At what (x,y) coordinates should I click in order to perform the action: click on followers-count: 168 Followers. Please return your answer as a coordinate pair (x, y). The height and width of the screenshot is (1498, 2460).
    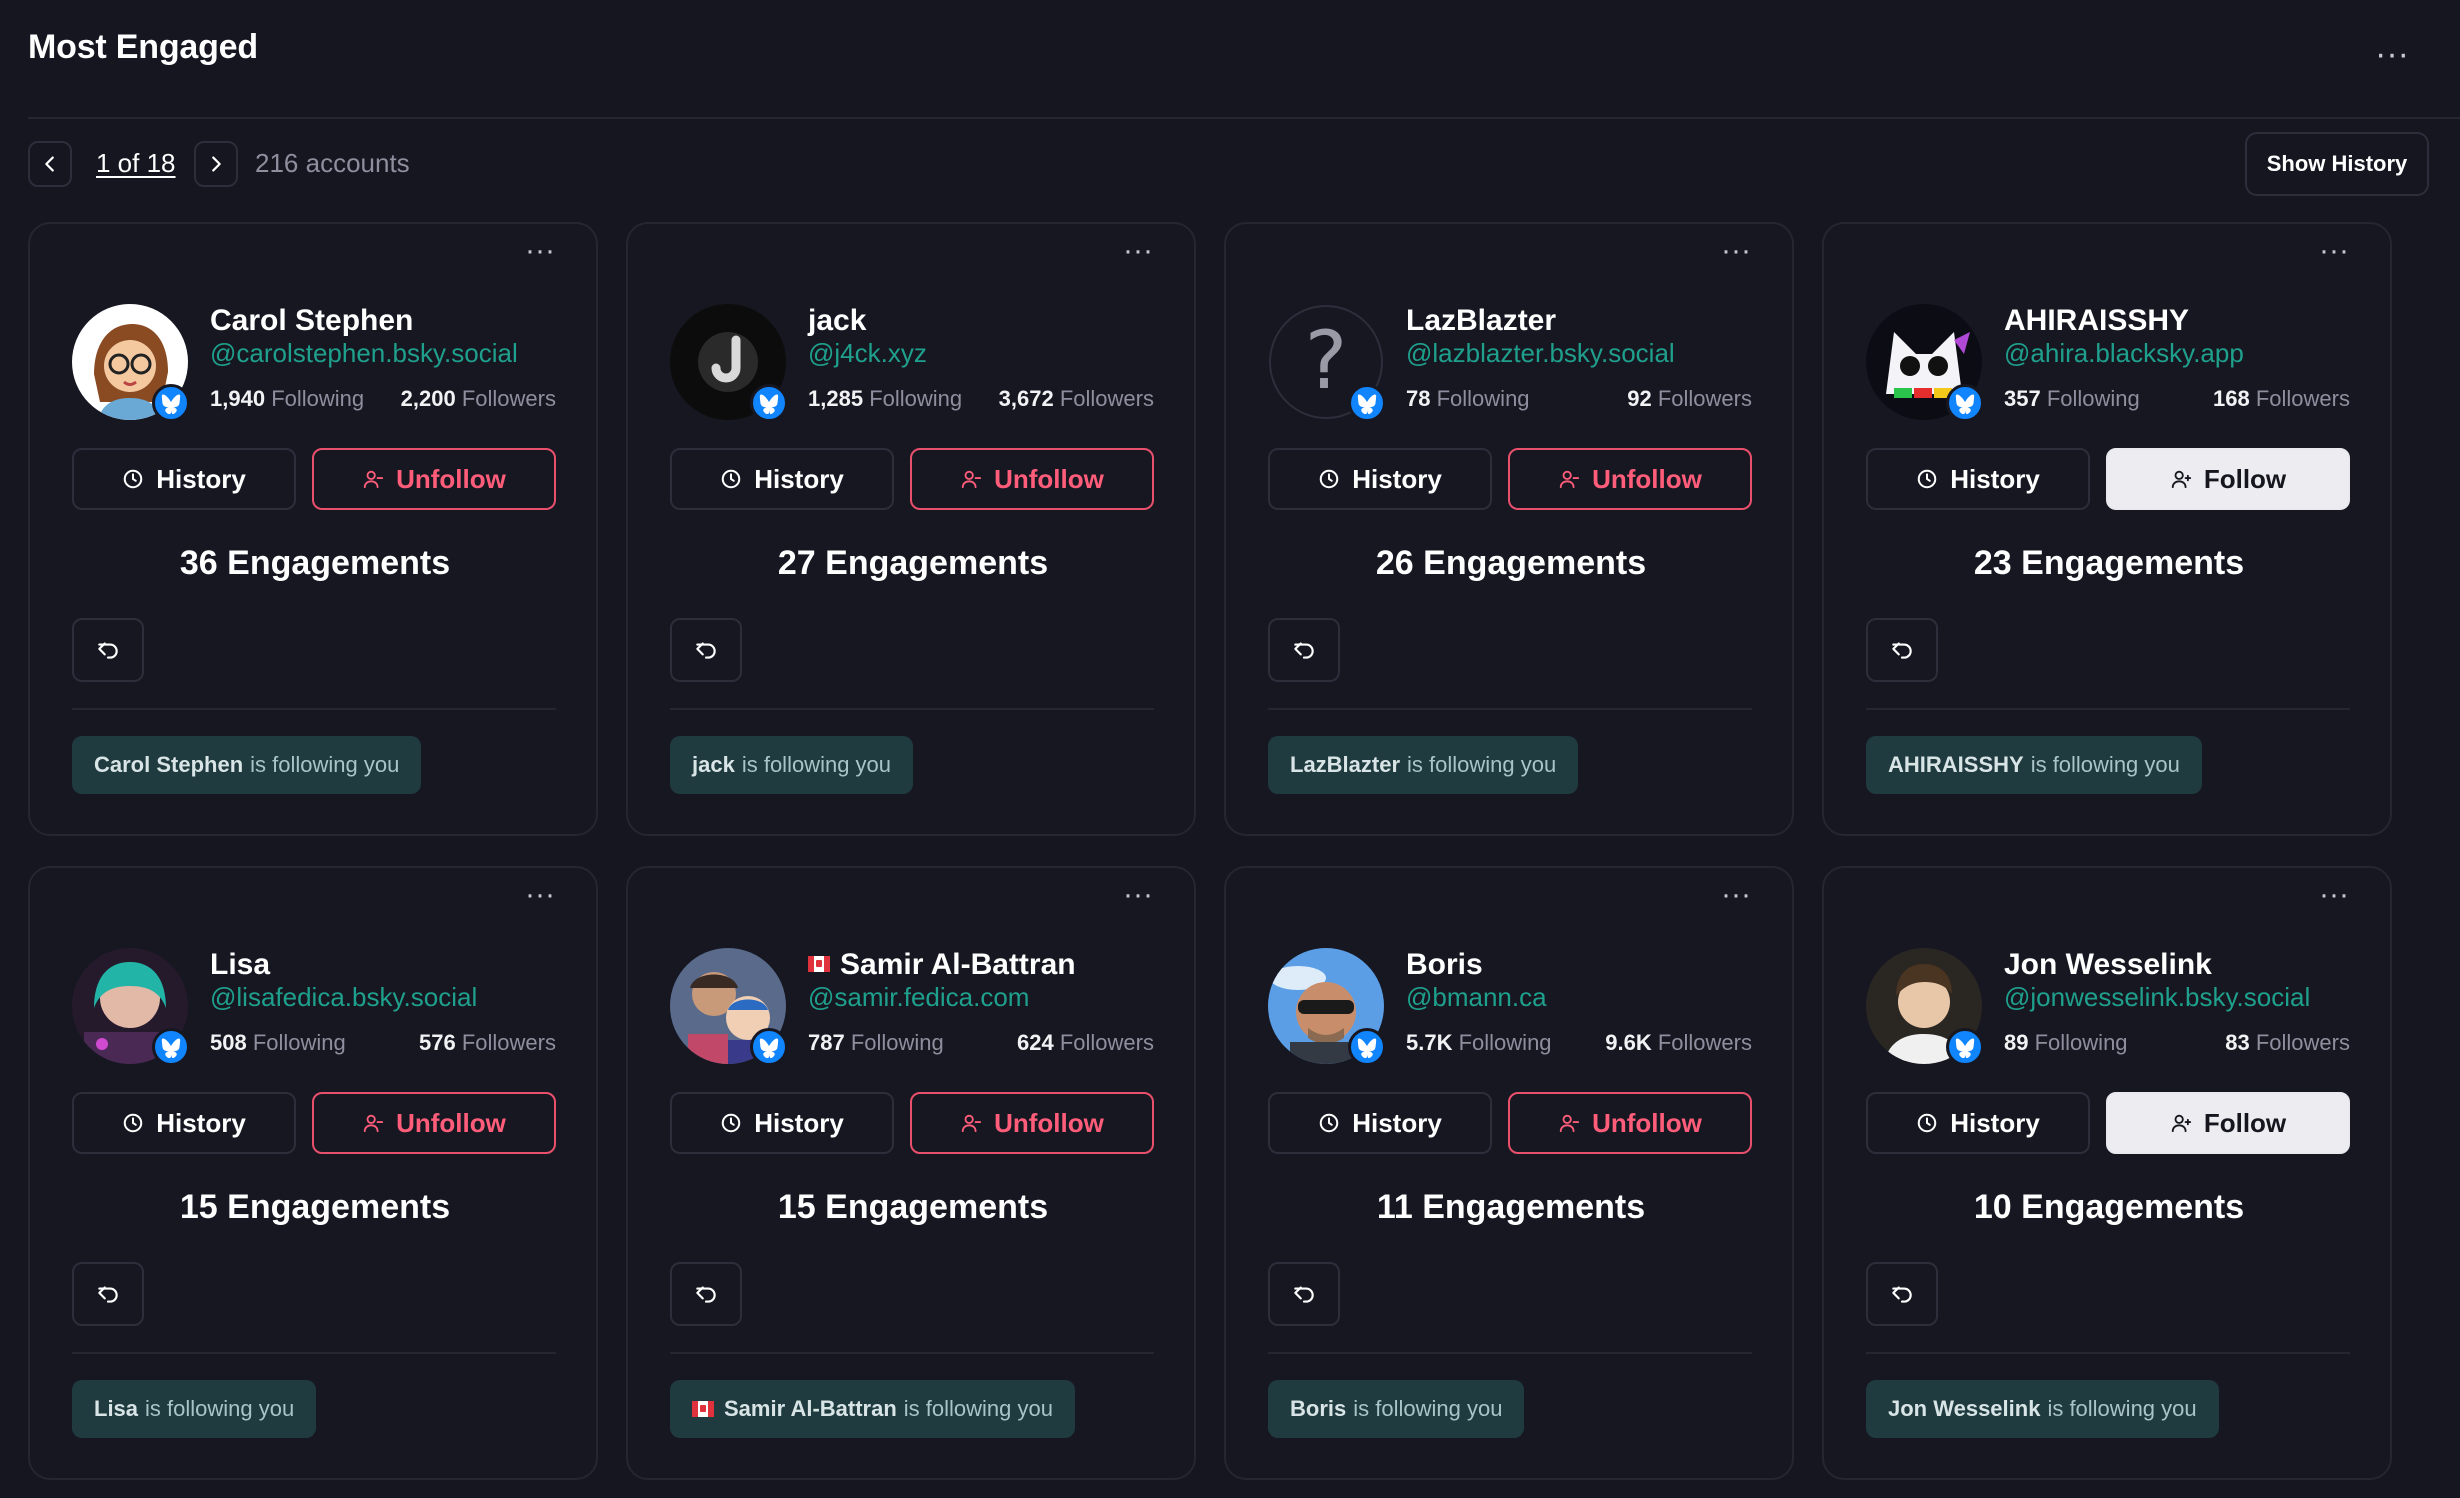
    Looking at the image, I should click on (2281, 398).